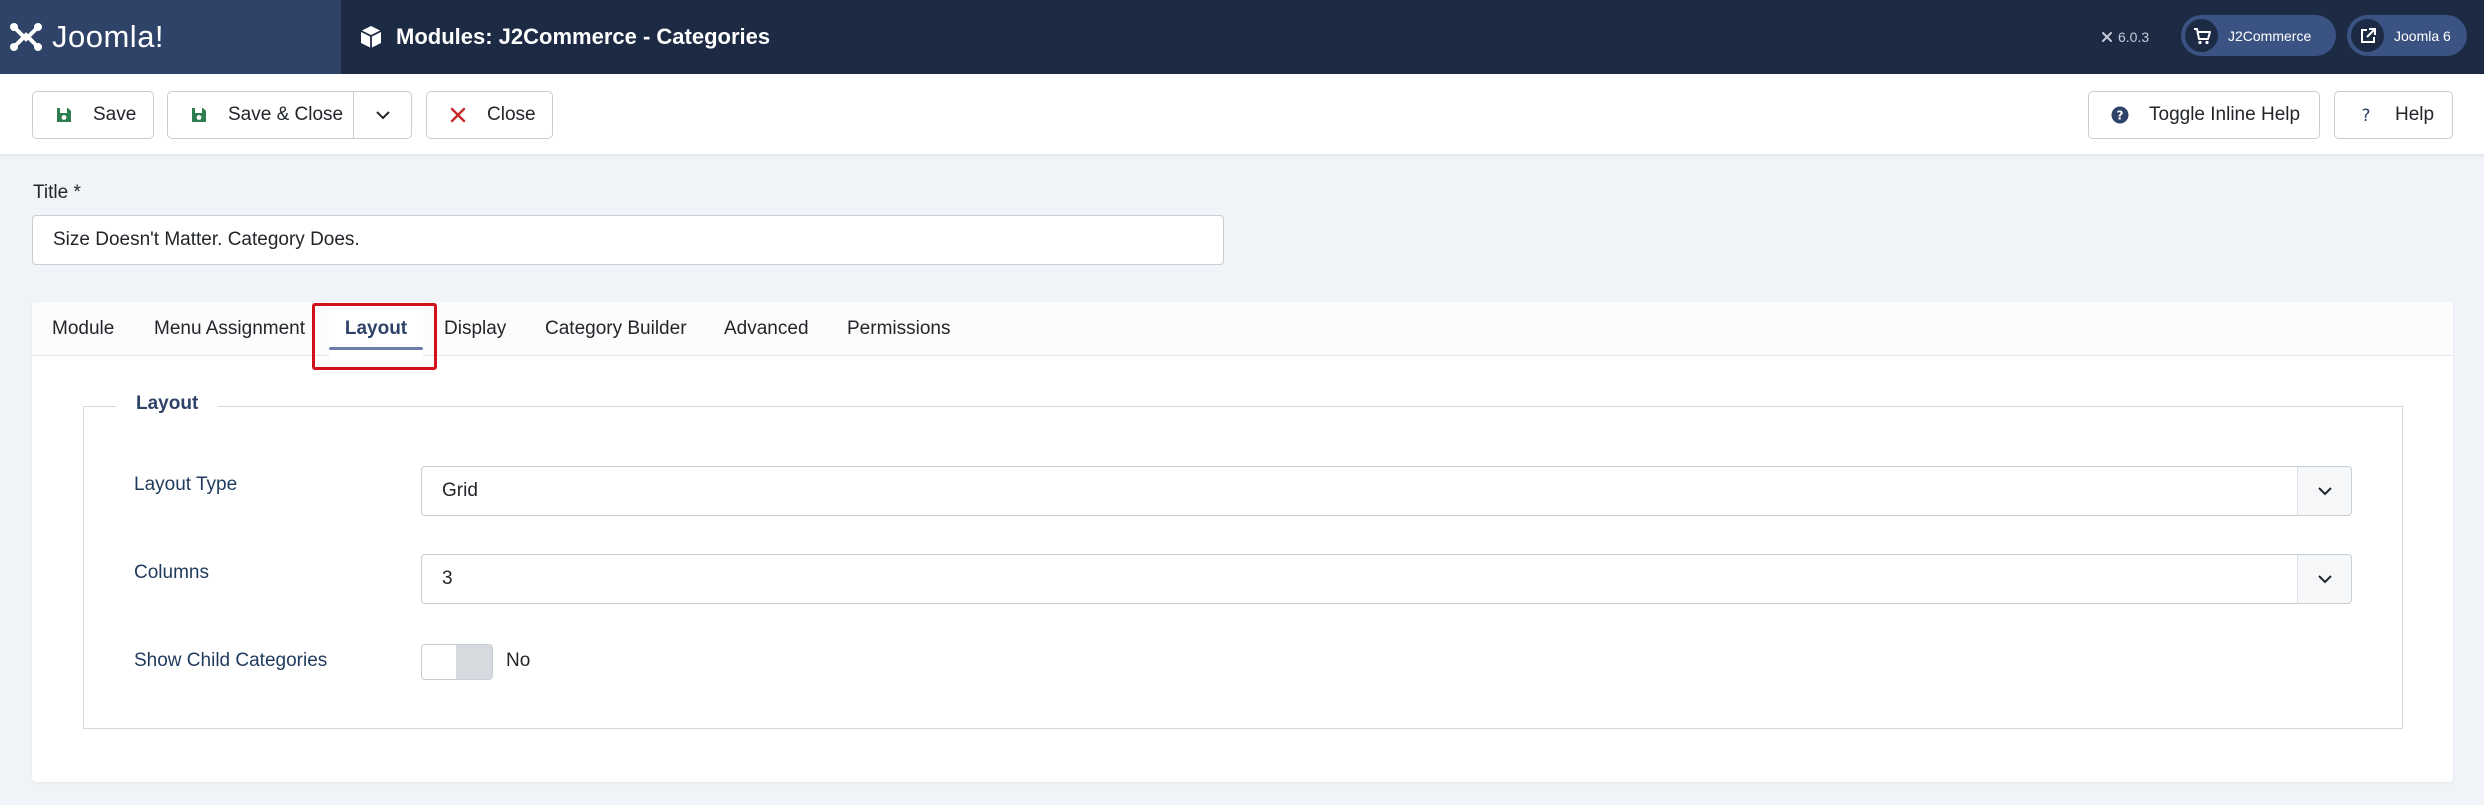 The height and width of the screenshot is (805, 2484). I want to click on show-child-categories-label: Show Child Categories, so click(231, 660).